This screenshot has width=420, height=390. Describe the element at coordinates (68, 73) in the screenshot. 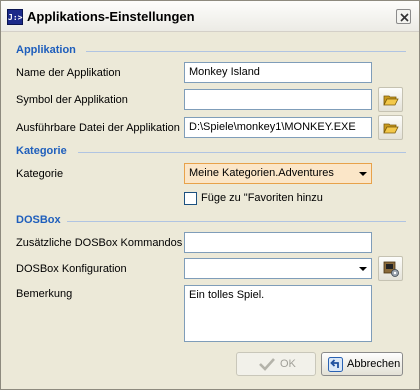

I see `app-name-label: Name der Applikation` at that location.